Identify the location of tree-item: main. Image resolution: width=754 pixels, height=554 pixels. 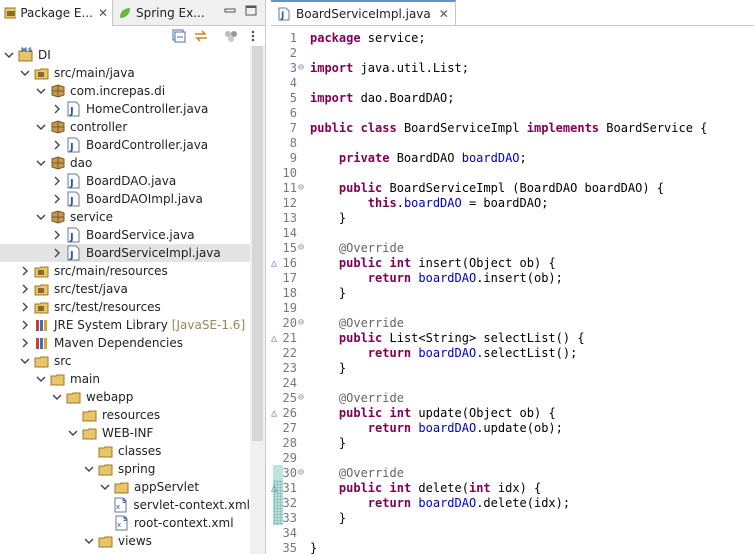
(125, 379).